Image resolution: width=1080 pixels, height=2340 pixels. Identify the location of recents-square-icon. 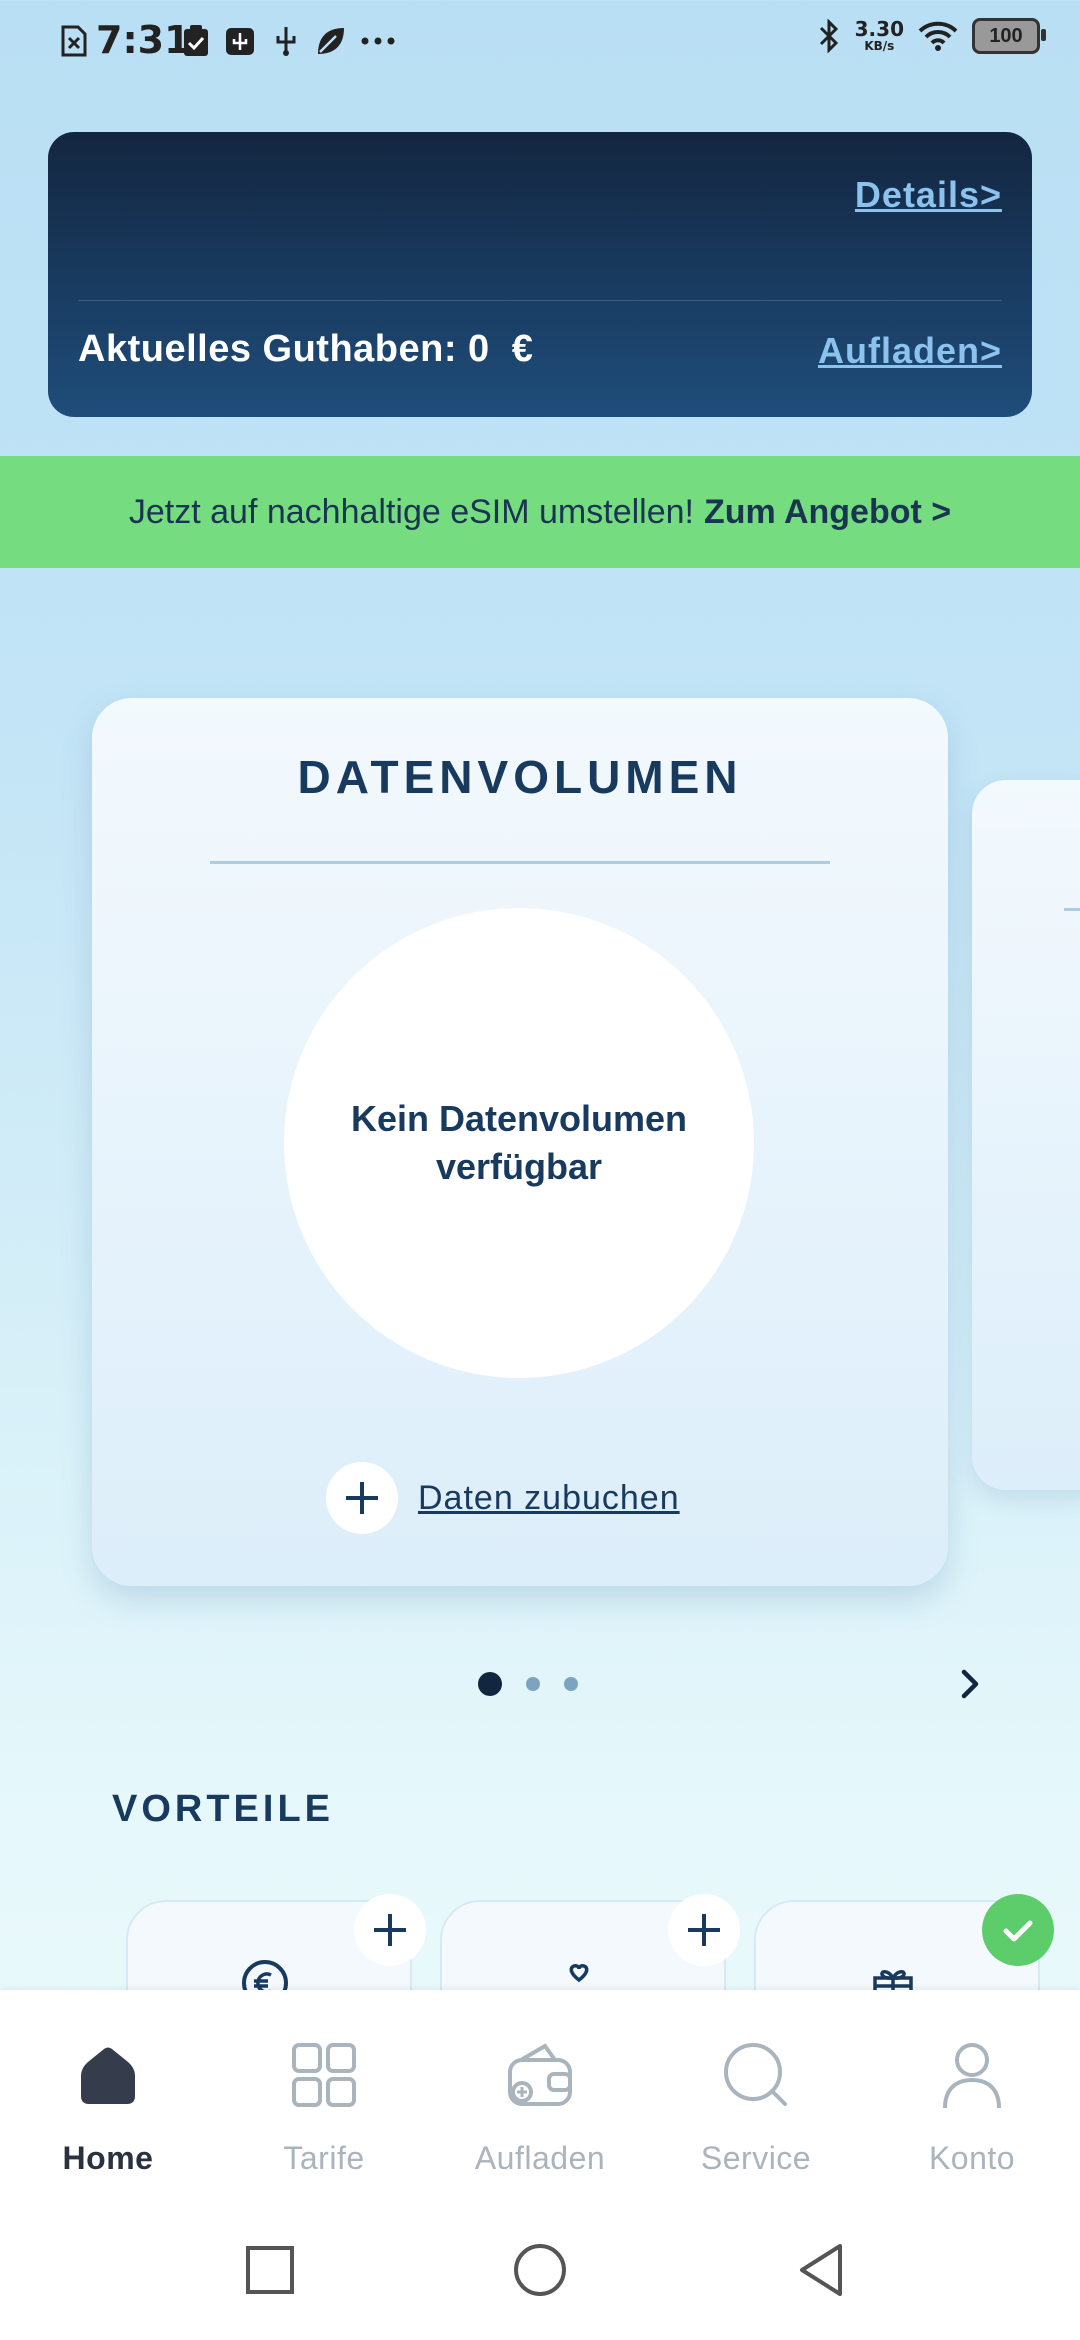
(270, 2270).